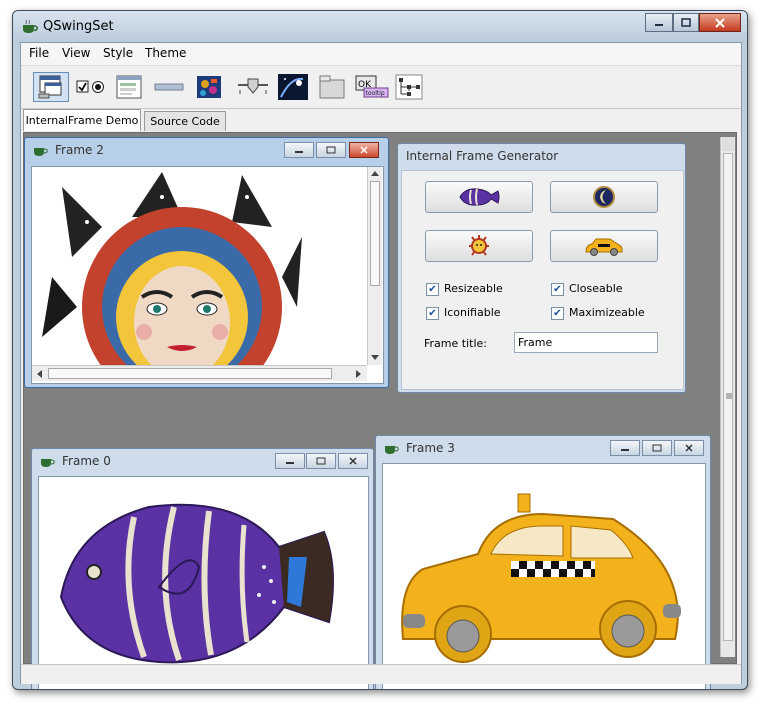 The height and width of the screenshot is (710, 768). I want to click on frame-title-input, so click(586, 342).